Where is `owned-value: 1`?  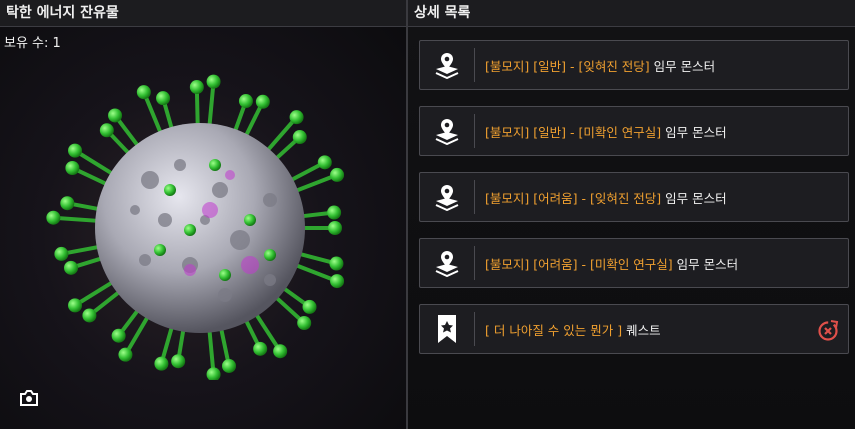
owned-value: 1 is located at coordinates (56, 43).